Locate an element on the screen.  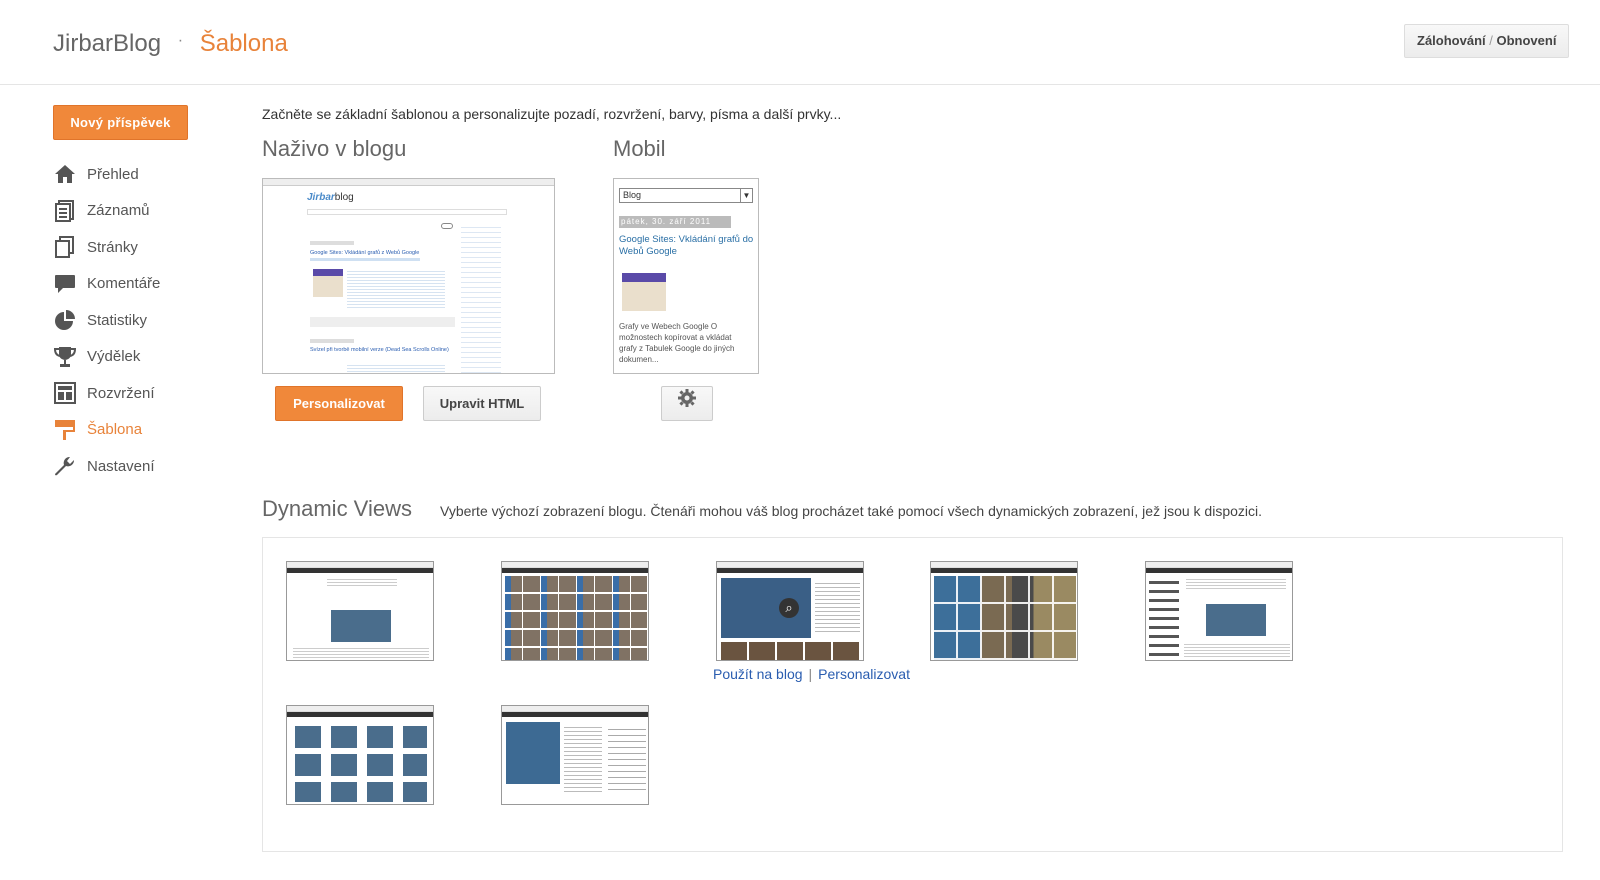
preview-post-1-image is located at coordinates (328, 283).